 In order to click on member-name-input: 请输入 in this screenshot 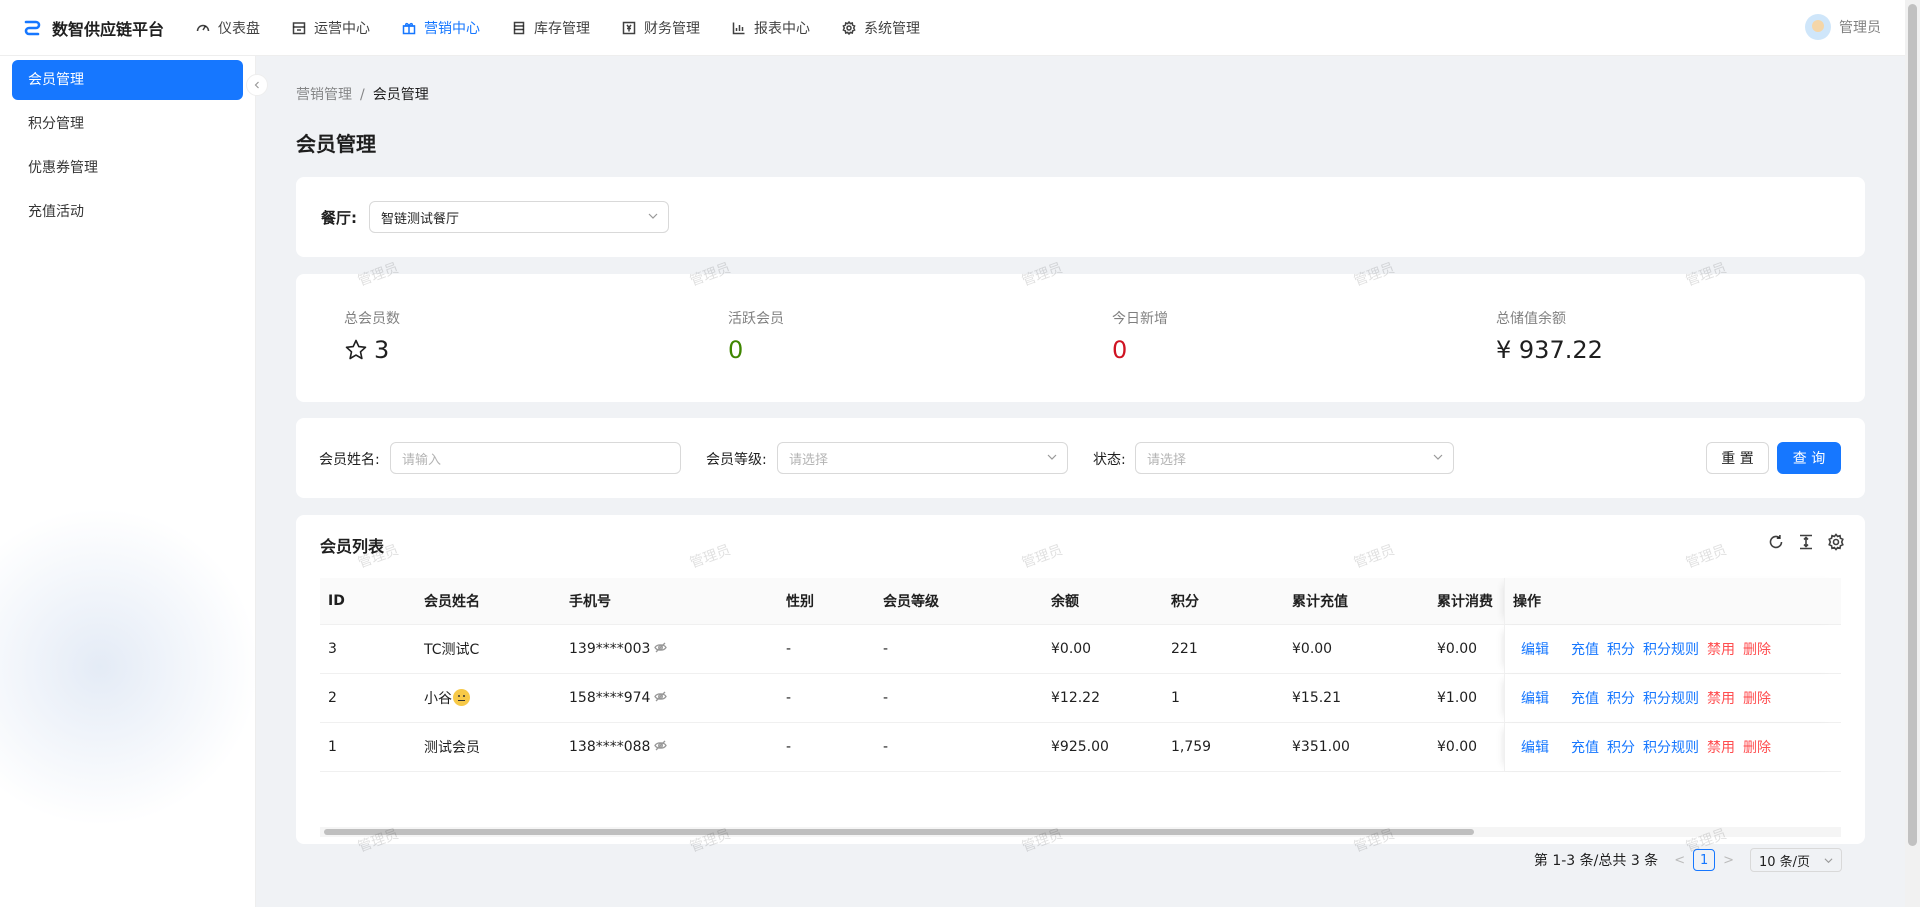, I will do `click(535, 458)`.